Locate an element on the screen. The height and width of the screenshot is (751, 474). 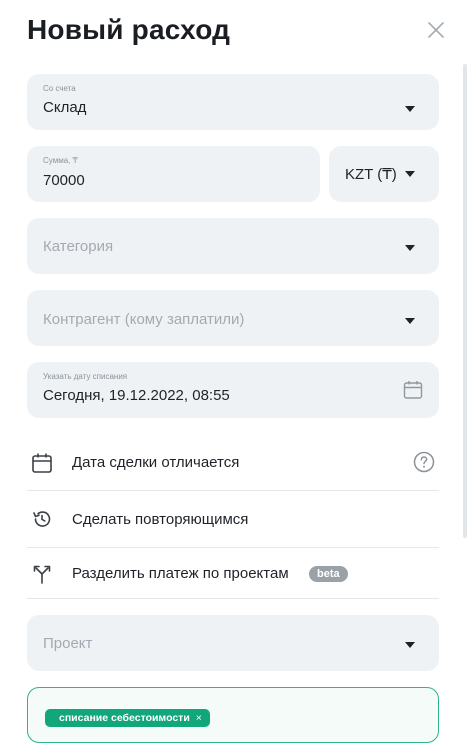
amount-field: Сумма, ₸ 70000 is located at coordinates (173, 174).